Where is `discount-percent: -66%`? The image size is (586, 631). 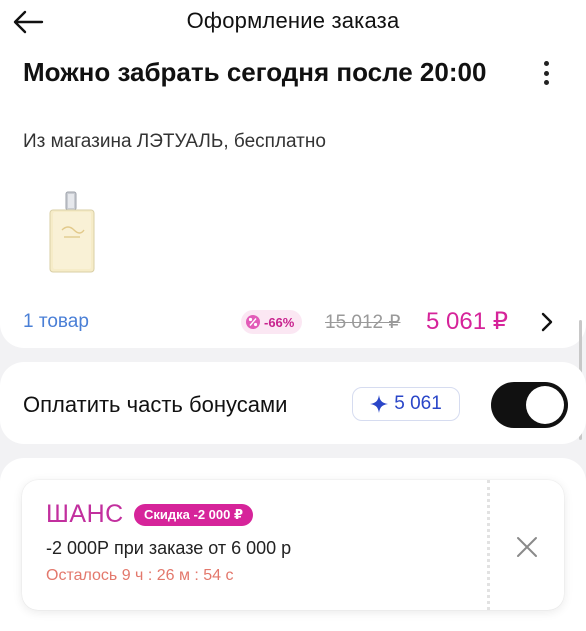
discount-percent: -66% is located at coordinates (279, 322).